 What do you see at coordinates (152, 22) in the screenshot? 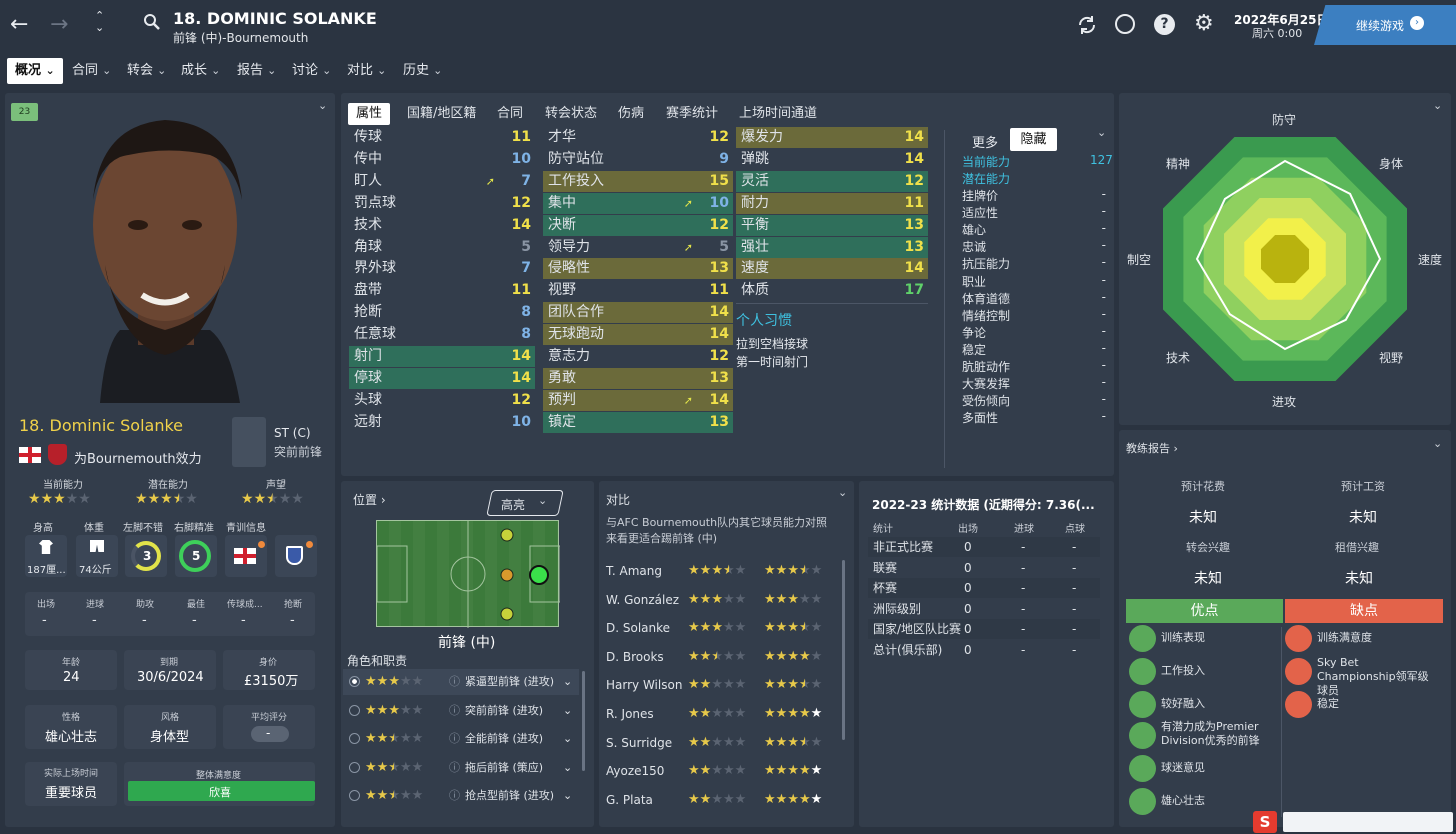
I see `search-icon` at bounding box center [152, 22].